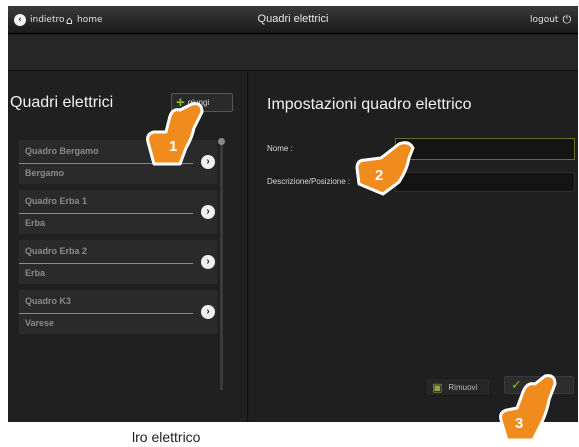 Image resolution: width=579 pixels, height=447 pixels. Describe the element at coordinates (544, 20) in the screenshot. I see `logout-label: logout` at that location.